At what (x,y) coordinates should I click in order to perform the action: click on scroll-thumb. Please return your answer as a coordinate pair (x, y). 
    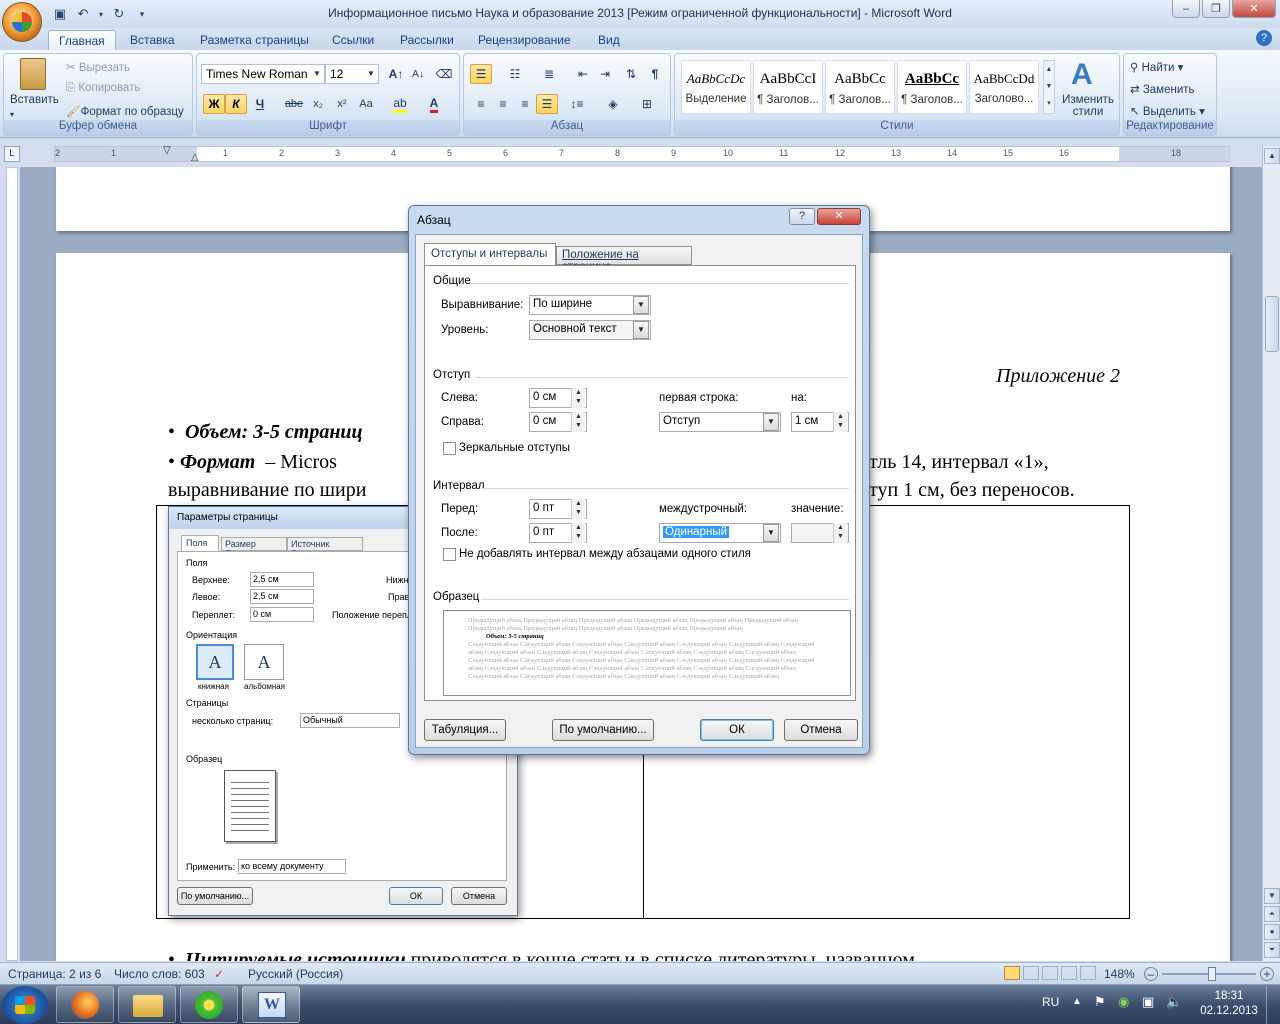
    Looking at the image, I should click on (1272, 324).